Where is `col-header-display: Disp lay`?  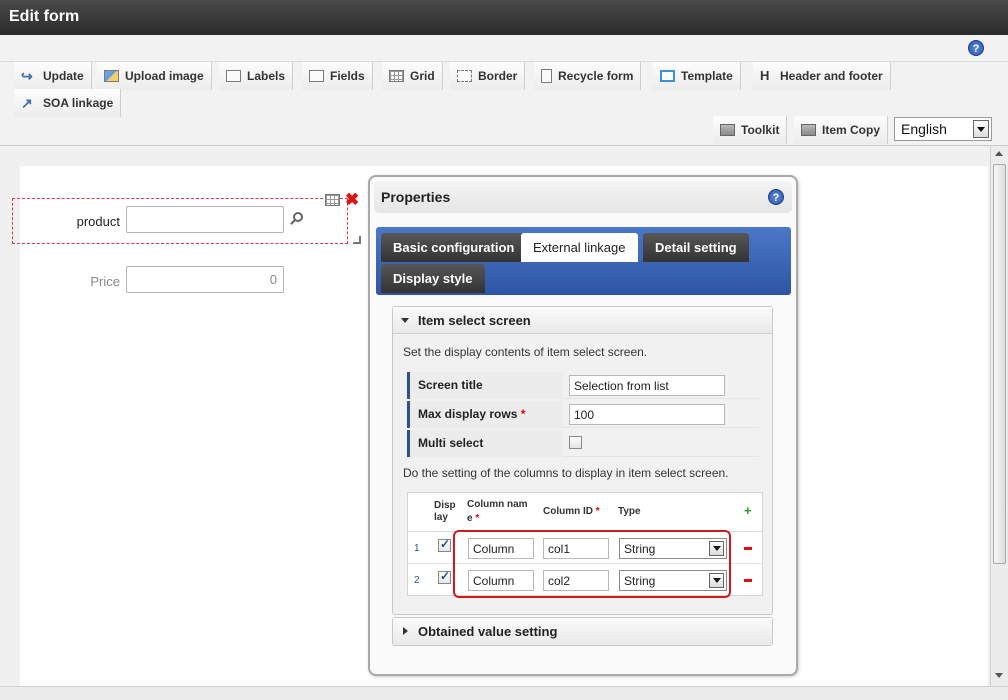
col-header-display: Disp lay is located at coordinates (445, 511).